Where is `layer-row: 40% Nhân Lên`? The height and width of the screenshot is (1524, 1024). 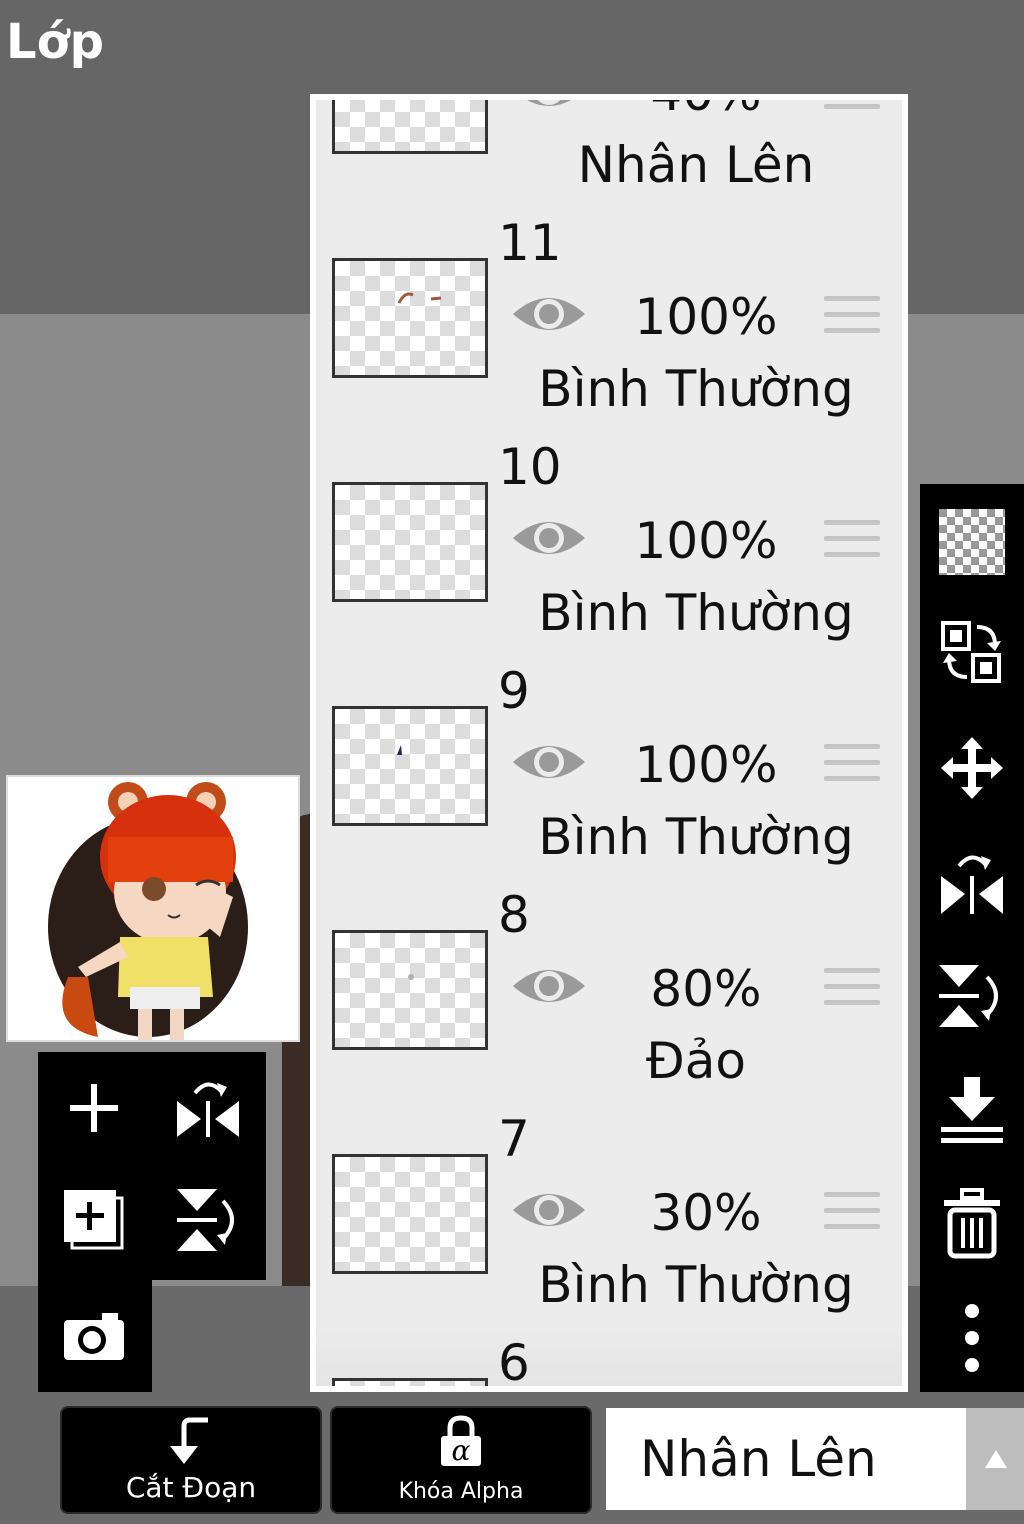
layer-row: 40% Nhân Lên is located at coordinates (609, 154).